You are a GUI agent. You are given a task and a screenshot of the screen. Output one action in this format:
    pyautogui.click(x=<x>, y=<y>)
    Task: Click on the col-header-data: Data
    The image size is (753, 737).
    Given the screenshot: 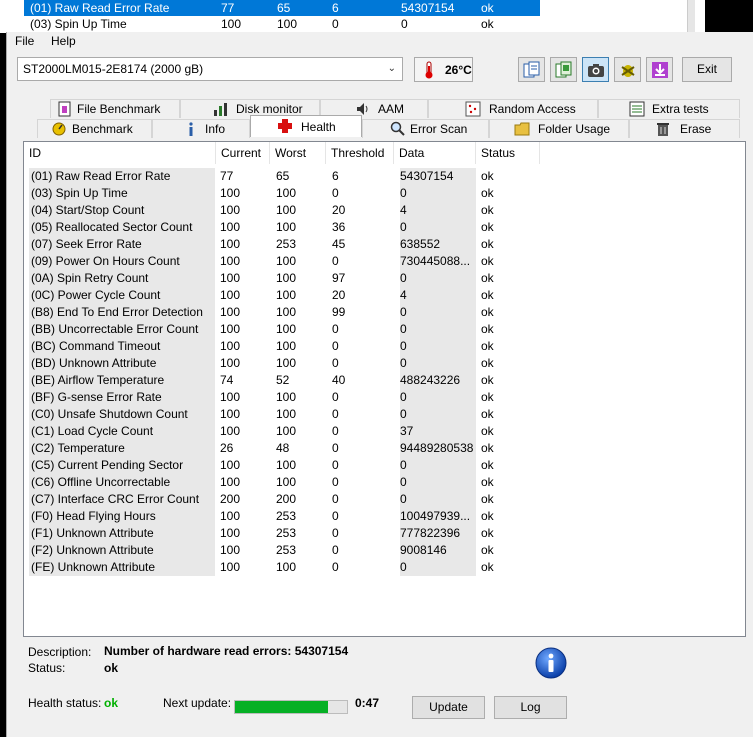 What is the action you would take?
    pyautogui.click(x=435, y=153)
    